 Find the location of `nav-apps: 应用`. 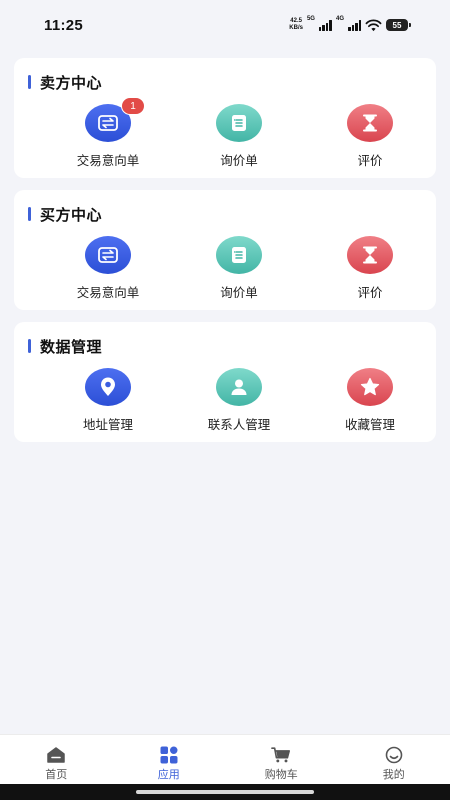

nav-apps: 应用 is located at coordinates (169, 759).